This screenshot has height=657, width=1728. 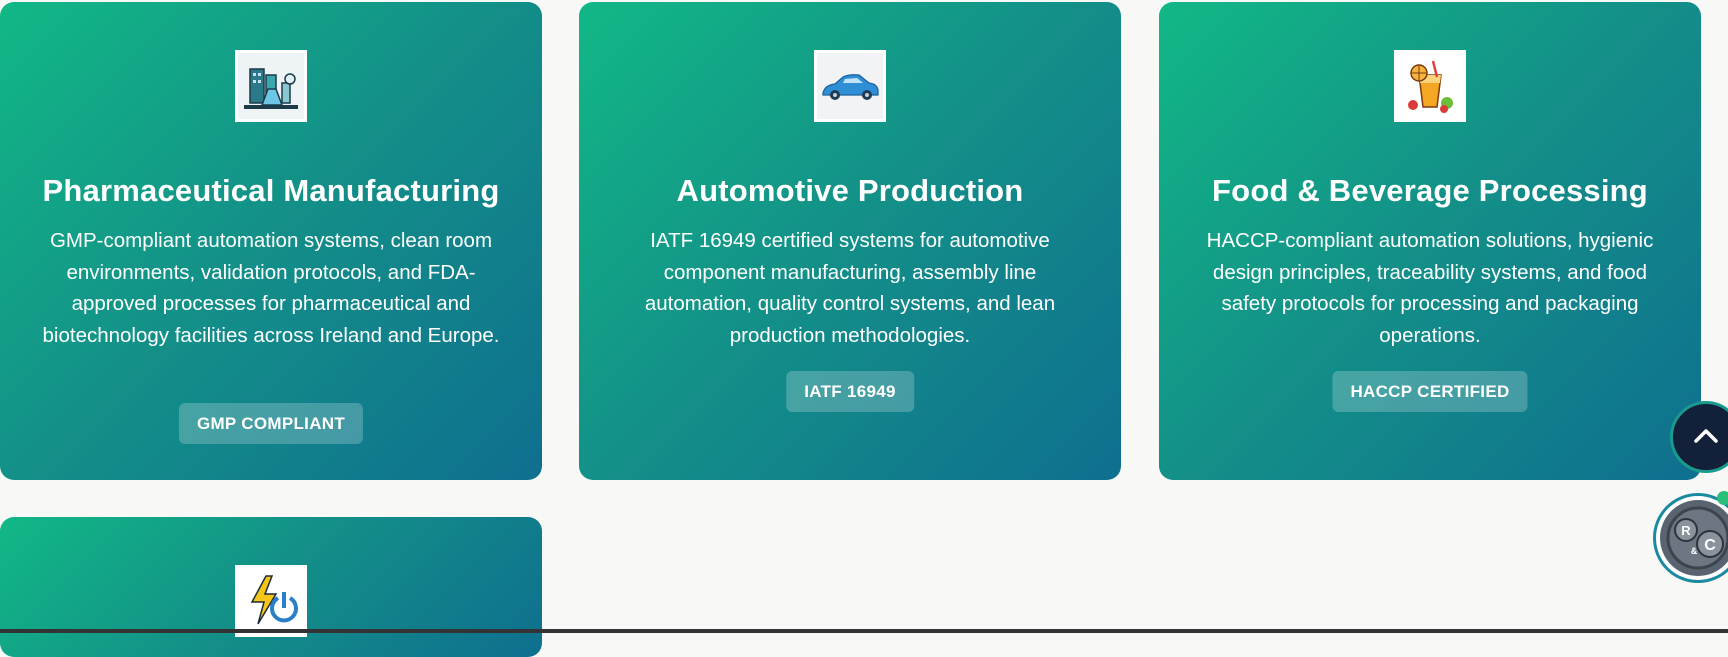 What do you see at coordinates (1686, 530) in the screenshot?
I see `svg-text: R` at bounding box center [1686, 530].